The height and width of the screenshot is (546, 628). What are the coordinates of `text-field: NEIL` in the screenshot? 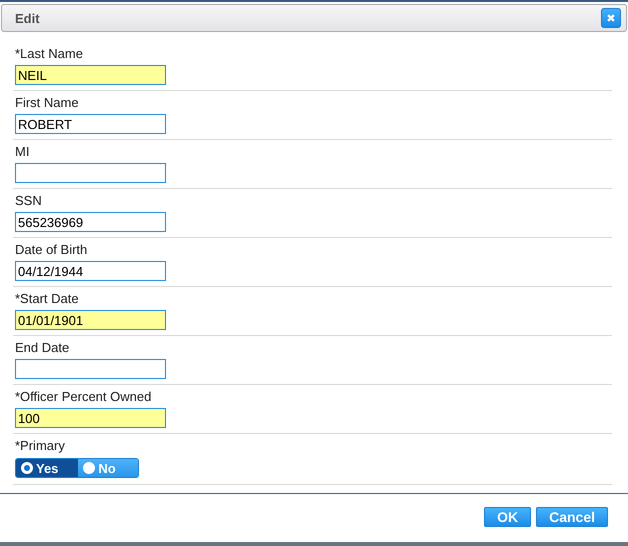 It's located at (90, 75).